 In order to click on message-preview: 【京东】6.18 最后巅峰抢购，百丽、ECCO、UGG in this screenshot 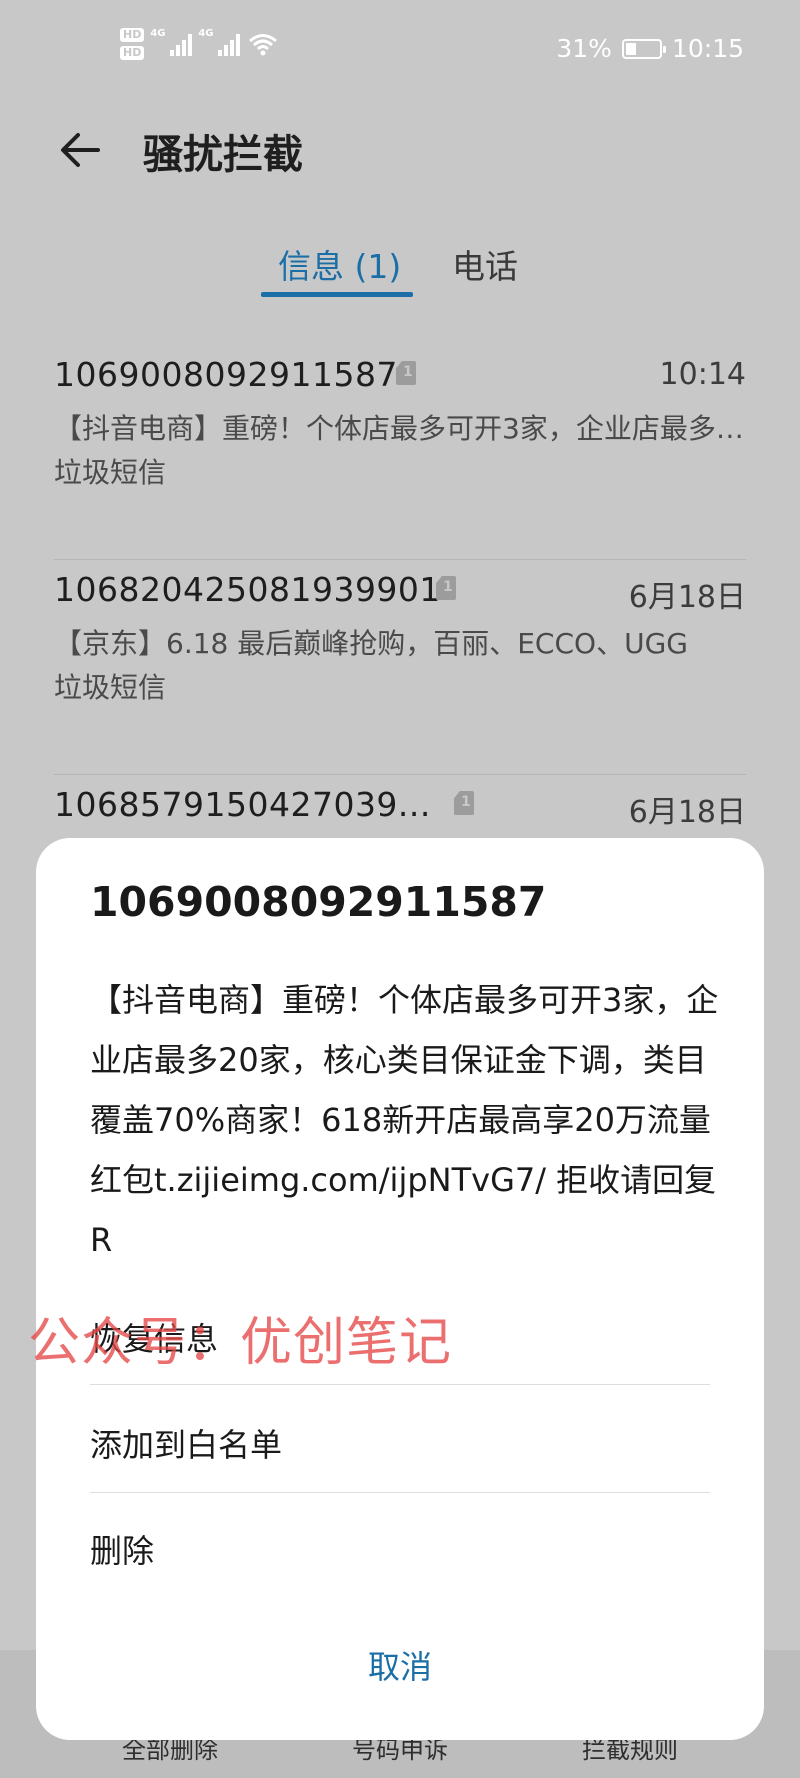, I will do `click(371, 643)`.